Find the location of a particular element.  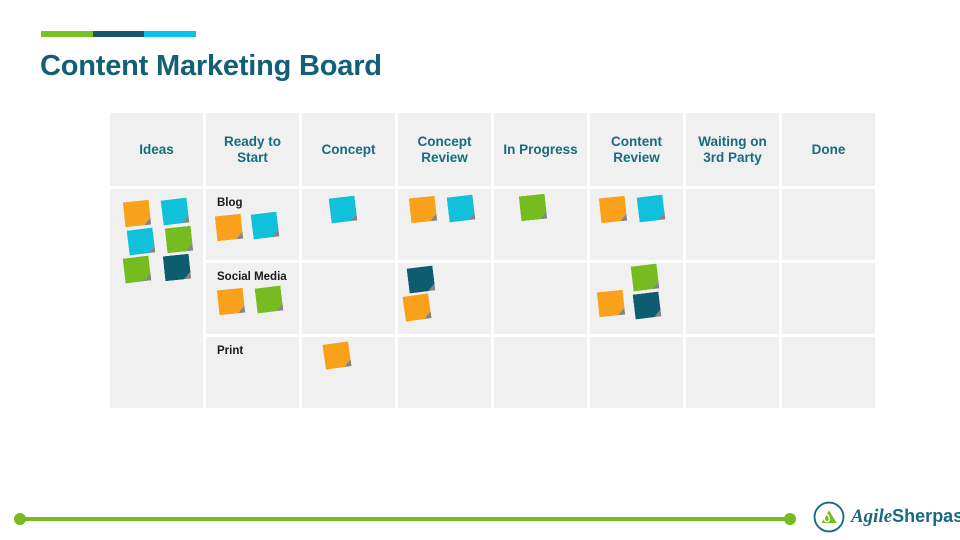

row-label-print: Print is located at coordinates (230, 351).